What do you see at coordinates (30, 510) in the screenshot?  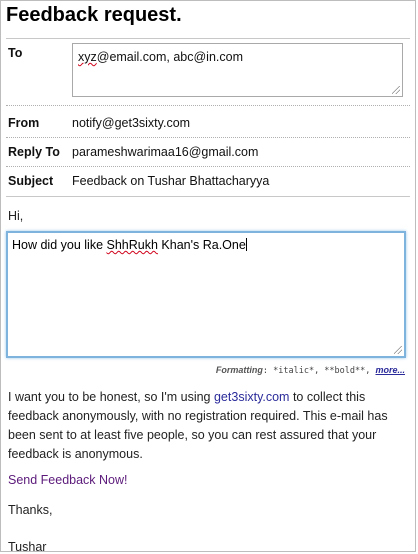 I see `closing-text: Thanks,` at bounding box center [30, 510].